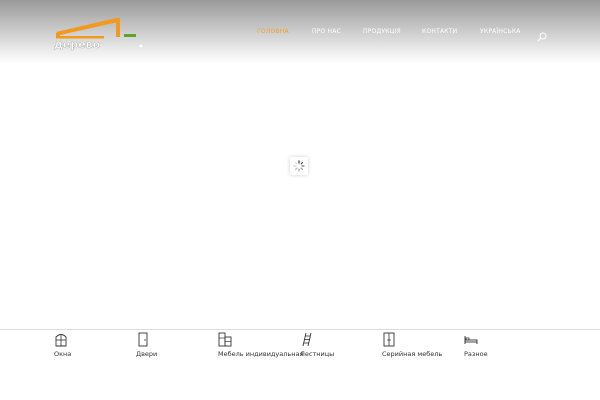 The image size is (600, 400). I want to click on nav-item-about: Про нас, so click(326, 31).